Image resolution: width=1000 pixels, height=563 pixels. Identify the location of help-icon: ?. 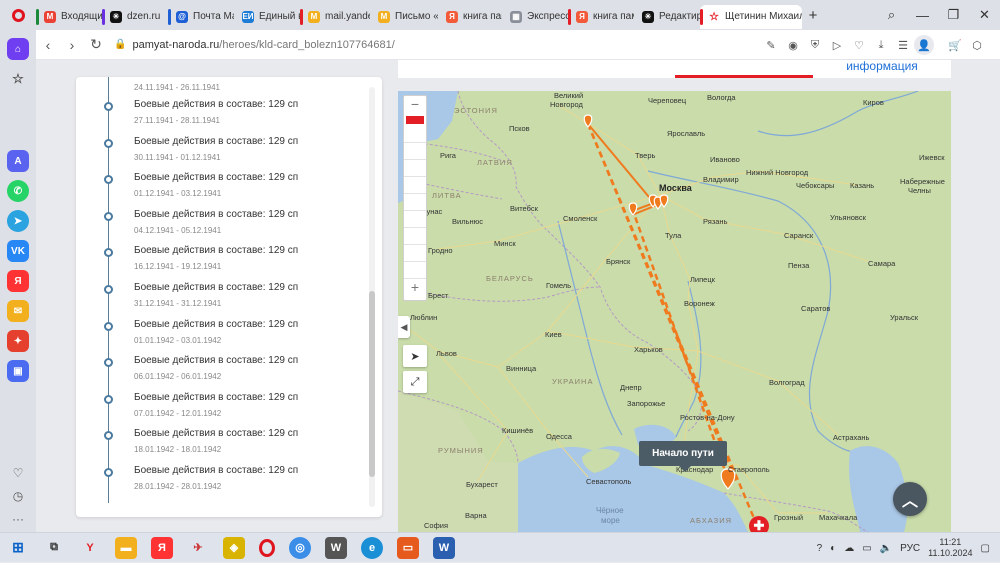
(820, 548).